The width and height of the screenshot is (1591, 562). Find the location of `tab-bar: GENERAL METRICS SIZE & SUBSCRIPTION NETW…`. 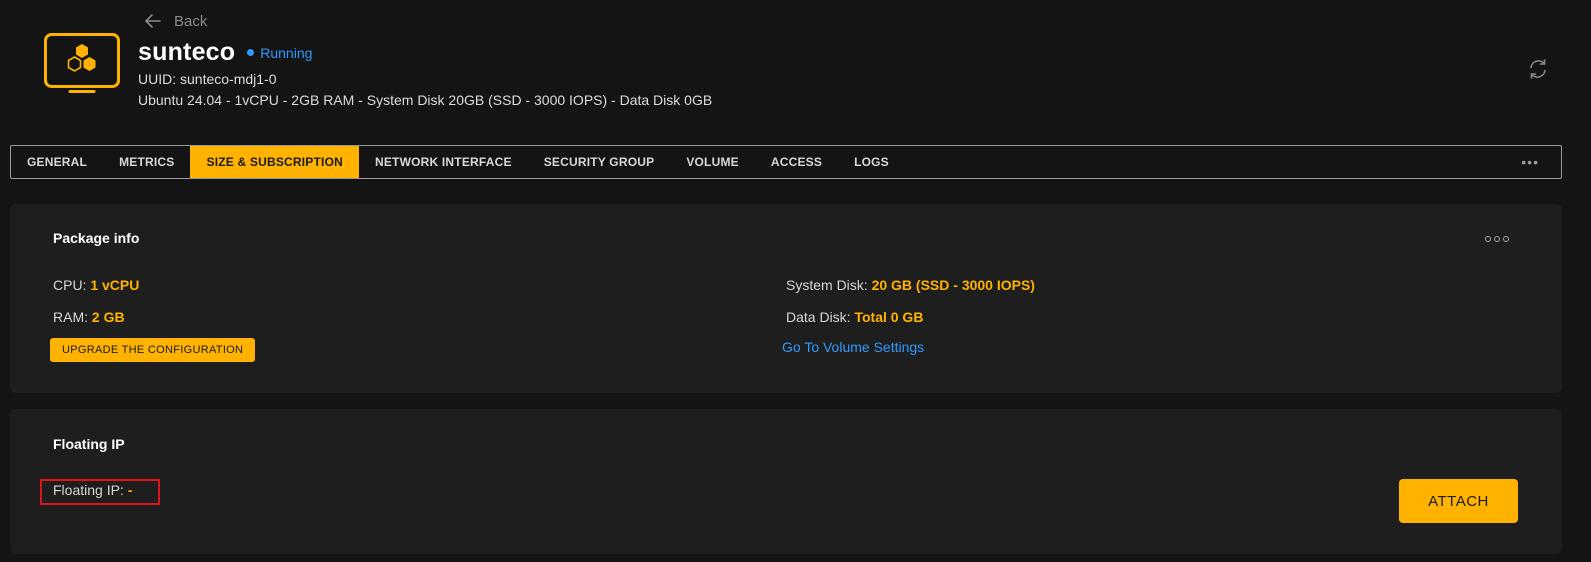

tab-bar: GENERAL METRICS SIZE & SUBSCRIPTION NETW… is located at coordinates (786, 162).